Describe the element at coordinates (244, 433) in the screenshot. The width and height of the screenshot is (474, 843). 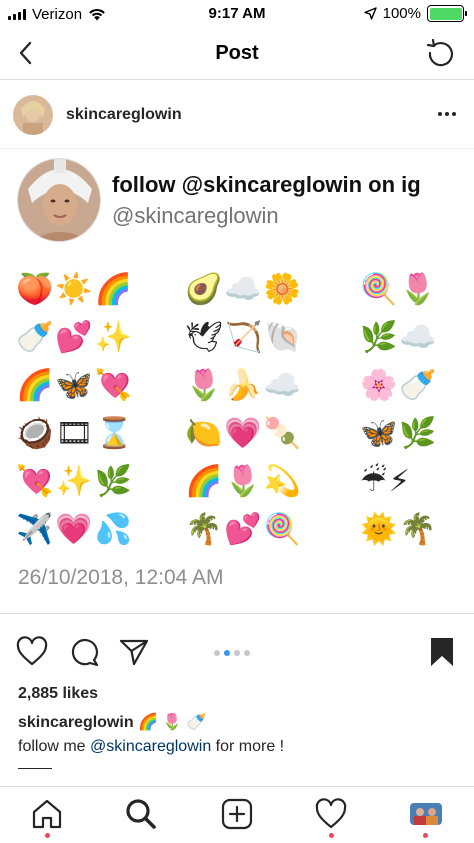
I see `emoji-group: 🍋💗🍡` at that location.